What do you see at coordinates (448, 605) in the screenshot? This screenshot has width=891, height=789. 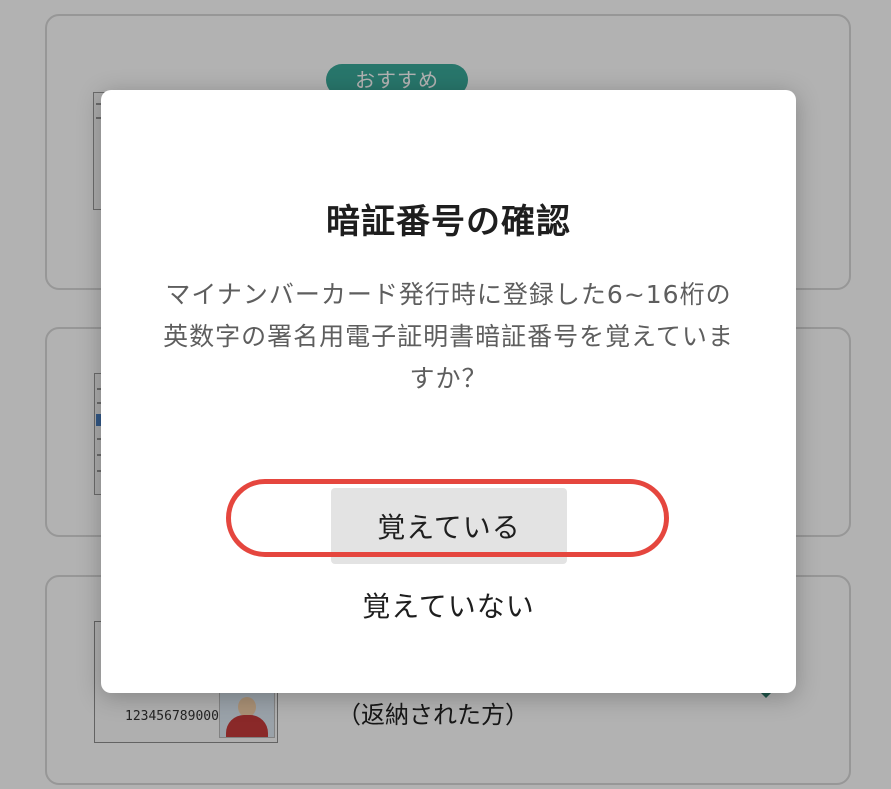 I see `dont-remember-button: 覚えていない` at bounding box center [448, 605].